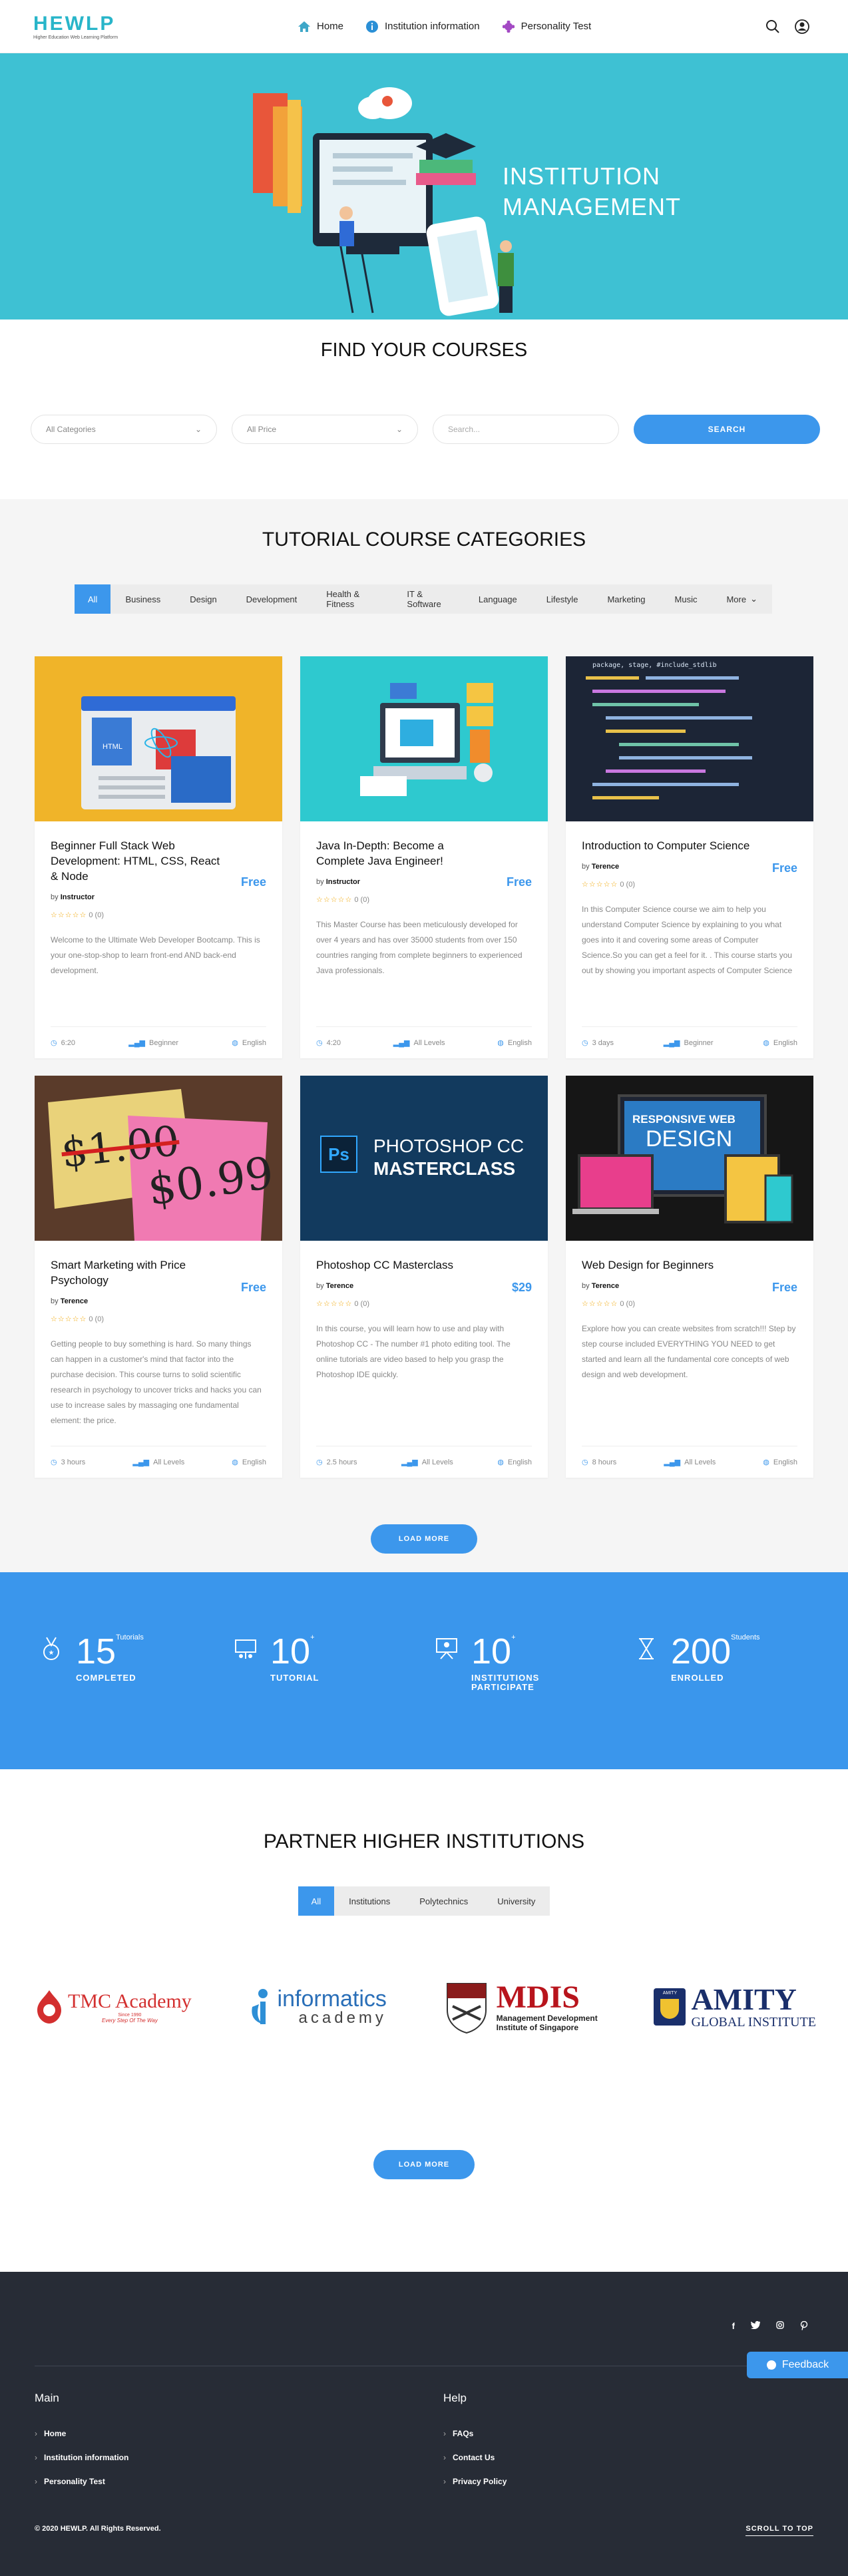  I want to click on presentation-icon, so click(446, 1648).